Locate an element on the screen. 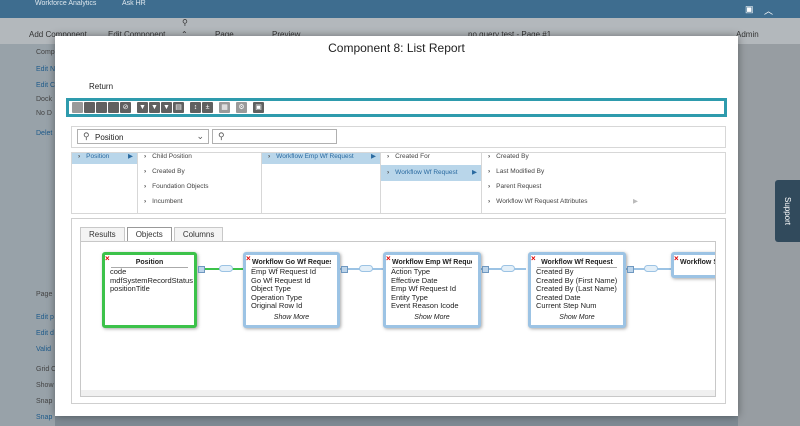 The image size is (800, 426). column-item: › Parent Request is located at coordinates (603, 187).